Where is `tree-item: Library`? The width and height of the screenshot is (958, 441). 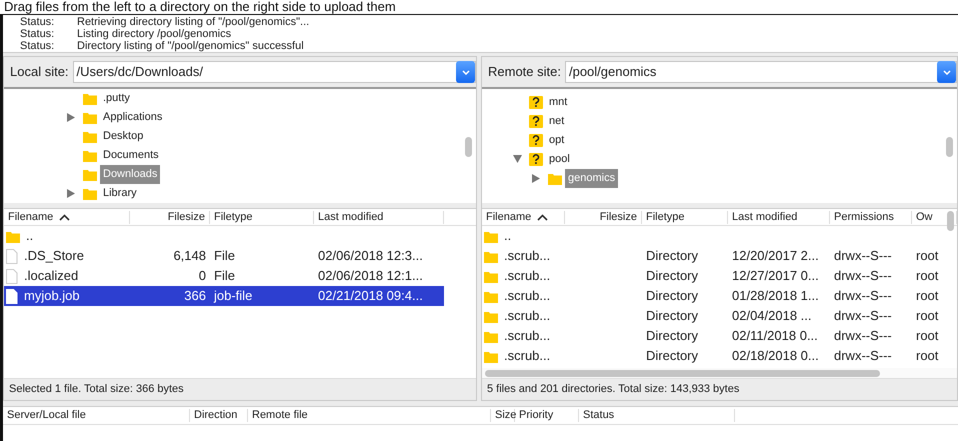 tree-item: Library is located at coordinates (120, 193).